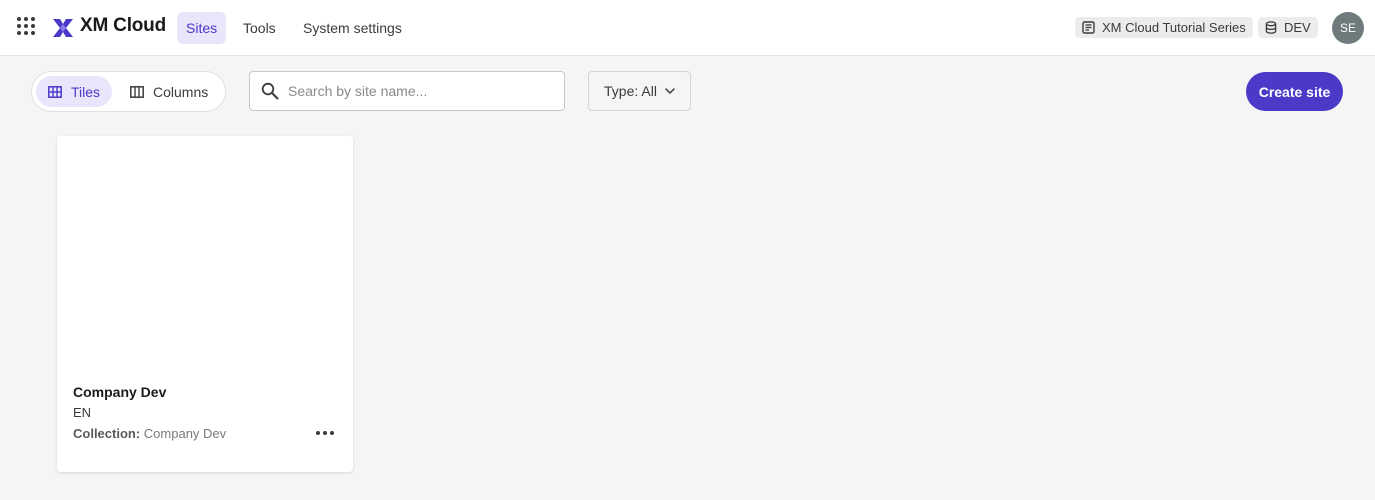  Describe the element at coordinates (1348, 28) in the screenshot. I see `user-avatar: SE` at that location.